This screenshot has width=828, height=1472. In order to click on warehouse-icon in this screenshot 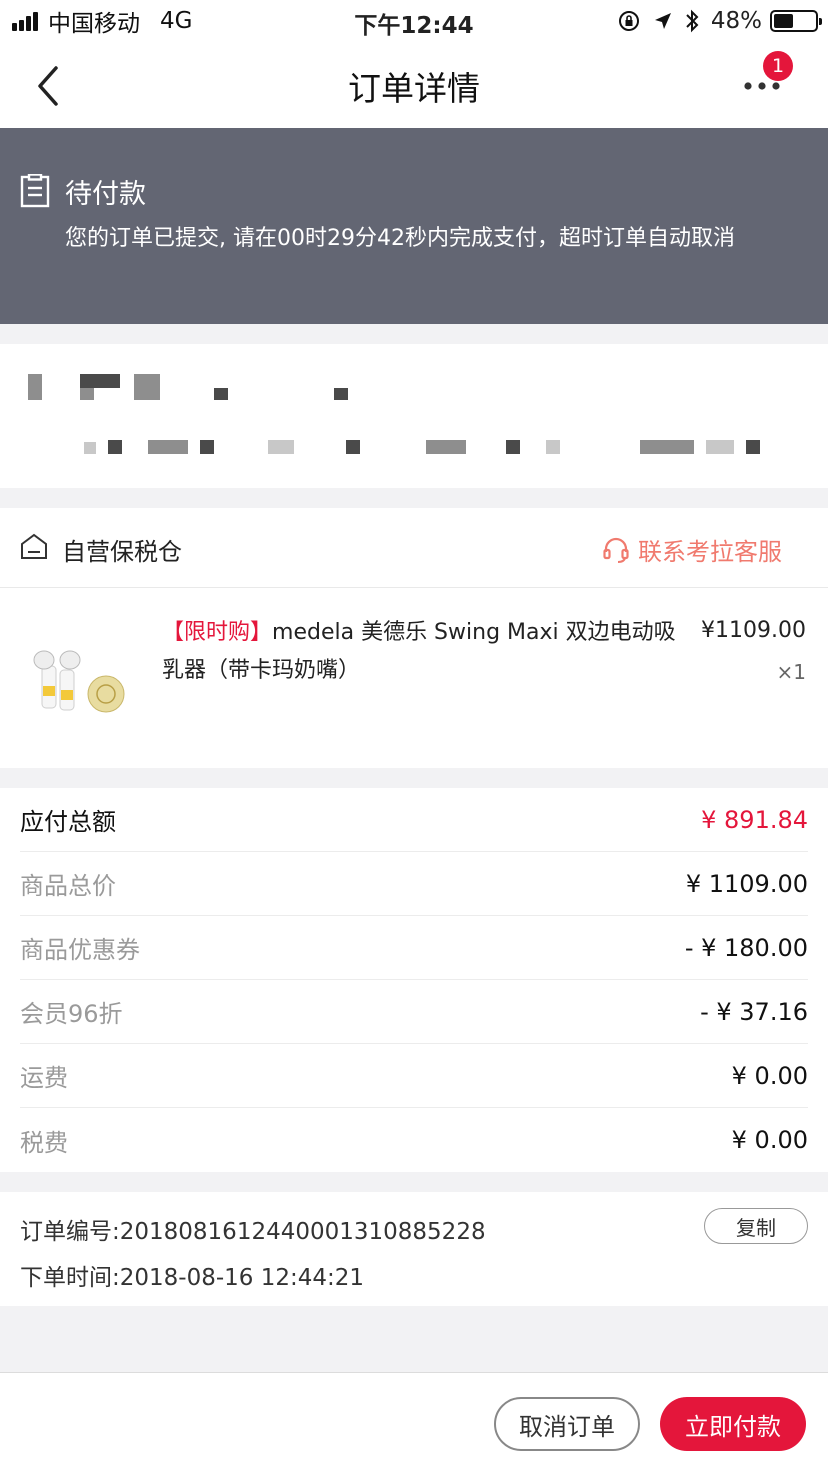, I will do `click(34, 546)`.